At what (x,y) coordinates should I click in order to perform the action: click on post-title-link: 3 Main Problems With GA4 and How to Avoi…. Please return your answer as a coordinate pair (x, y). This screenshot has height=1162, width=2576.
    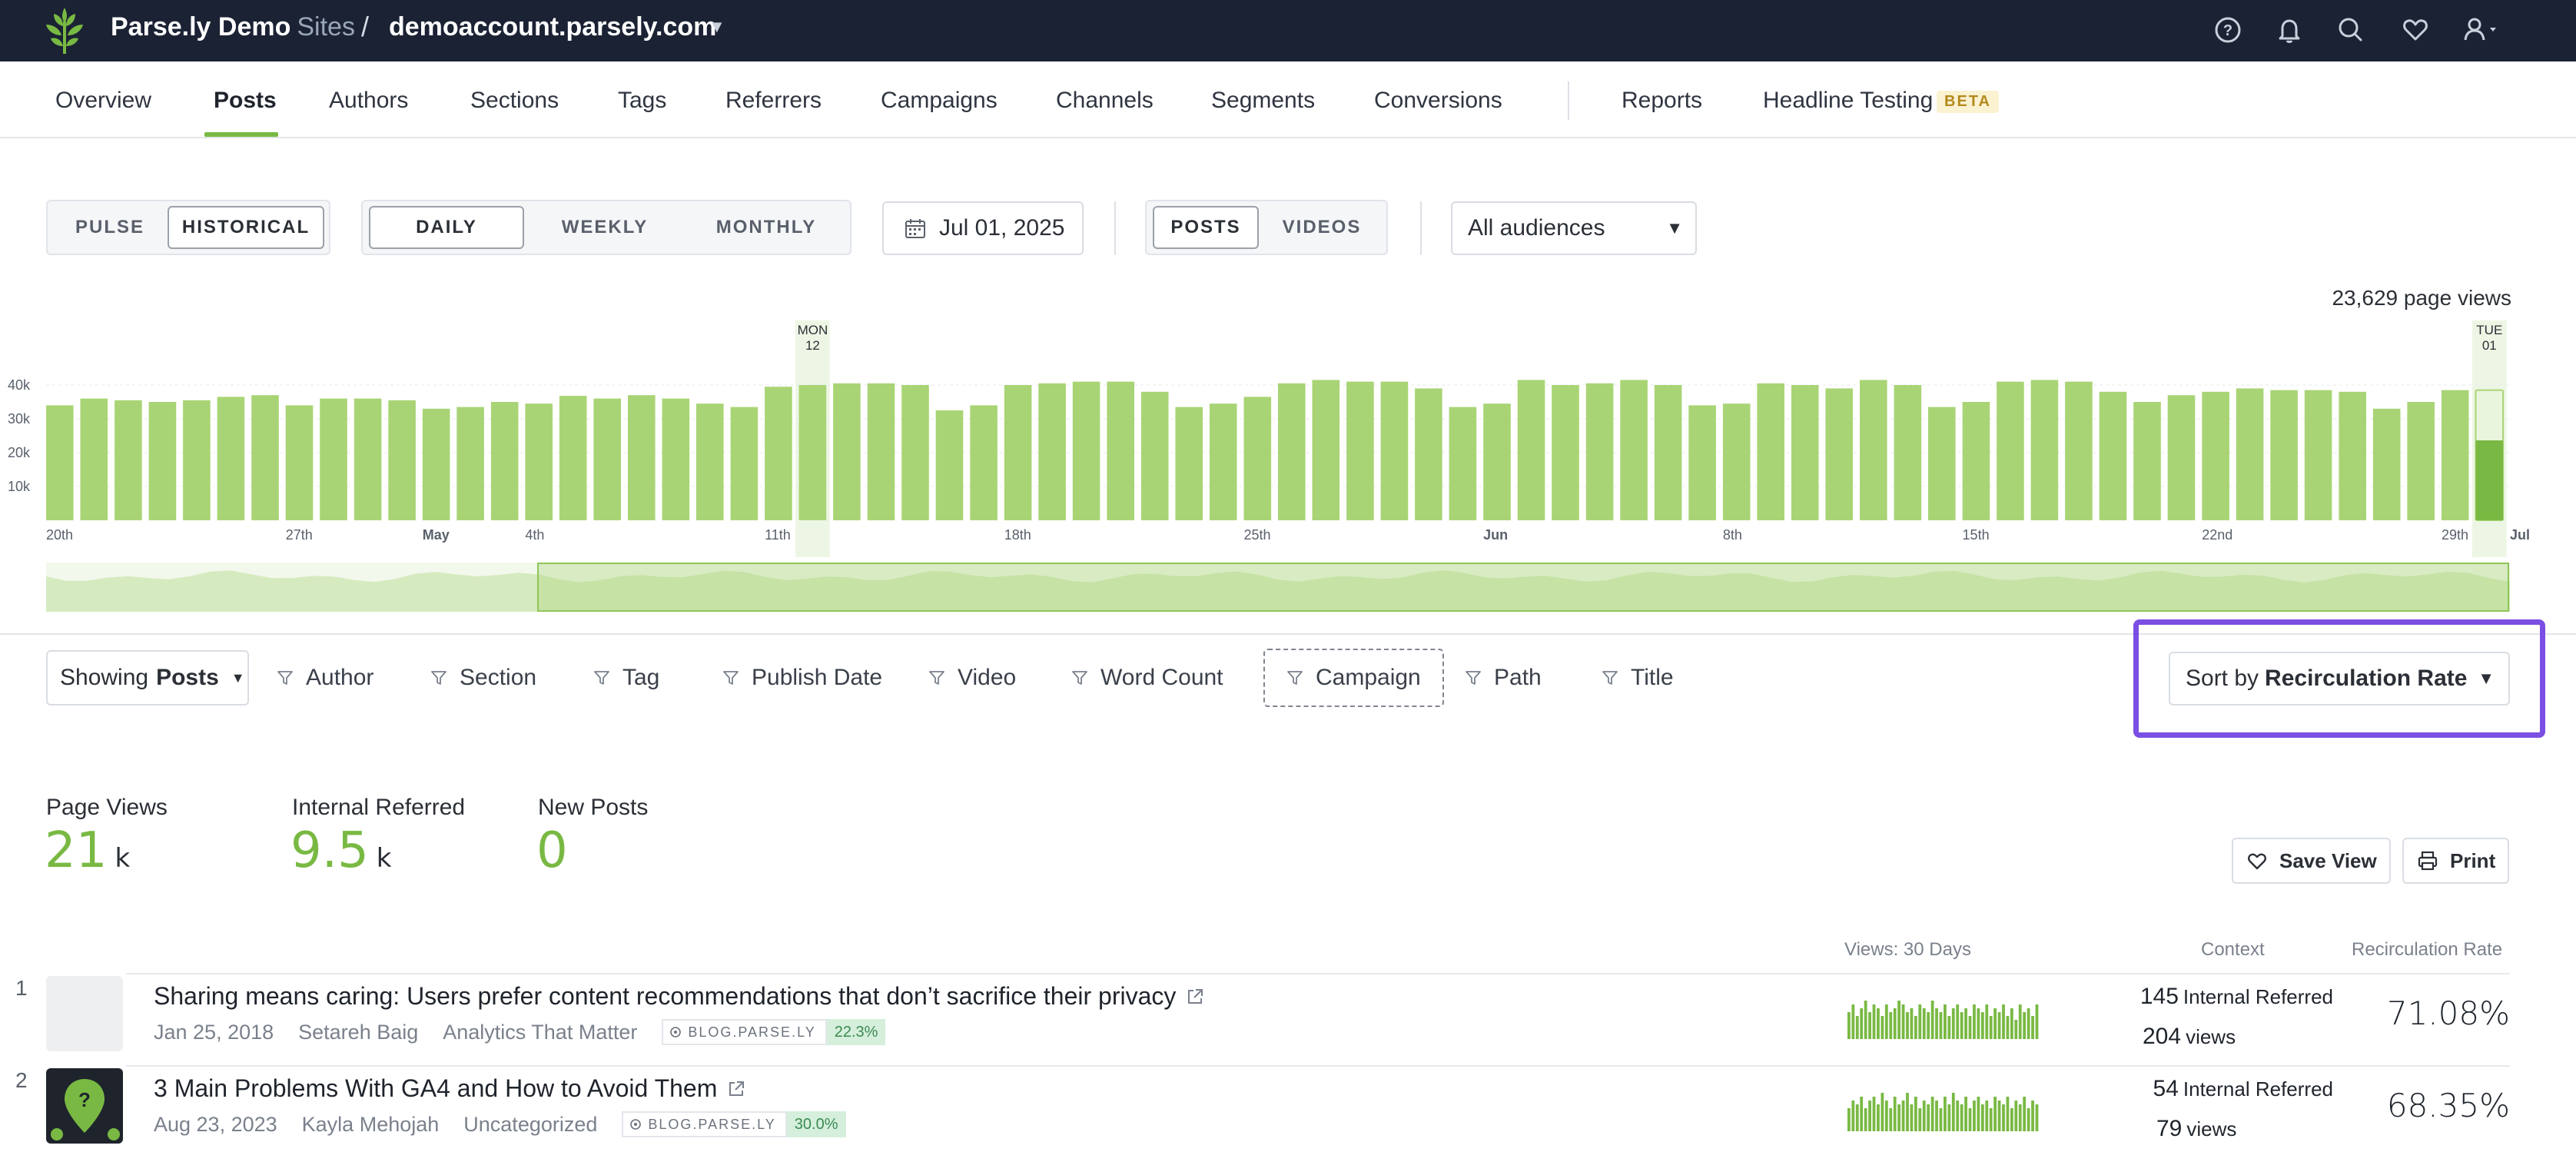
    Looking at the image, I should click on (450, 1088).